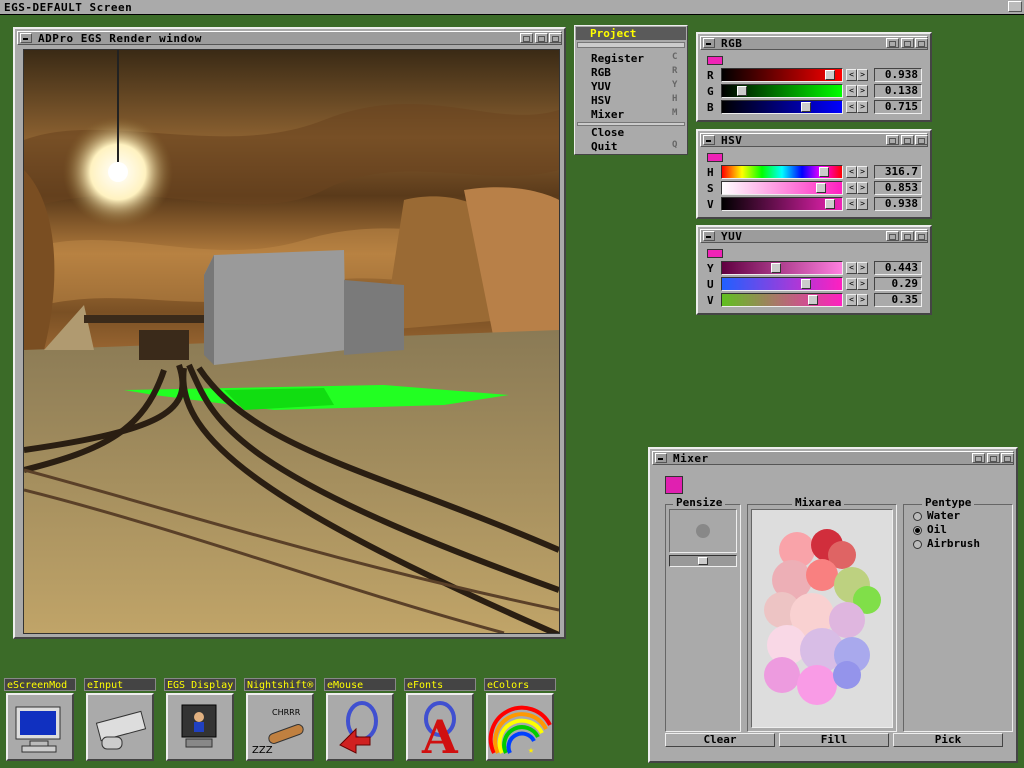 This screenshot has height=768, width=1024. I want to click on green-value: 0.138, so click(898, 91).